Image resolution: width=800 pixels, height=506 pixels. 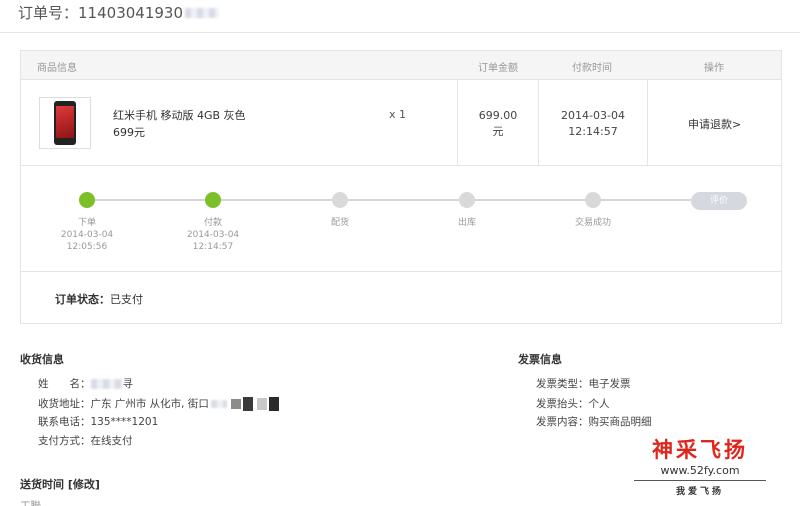 I want to click on product-name: 红米手机 移动版 4GB 灰色, so click(x=179, y=115).